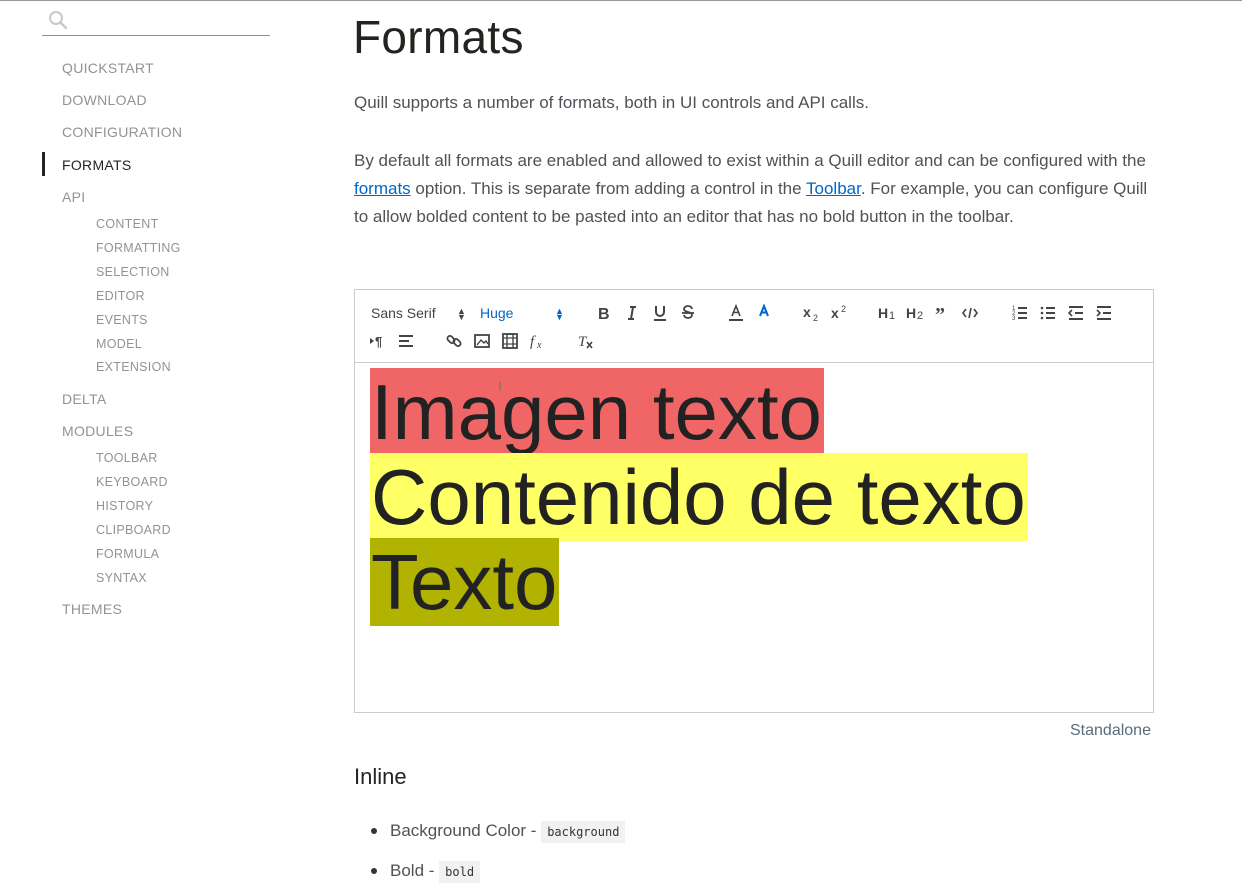 This screenshot has height=896, width=1242. I want to click on size-picker: Huge, so click(496, 313).